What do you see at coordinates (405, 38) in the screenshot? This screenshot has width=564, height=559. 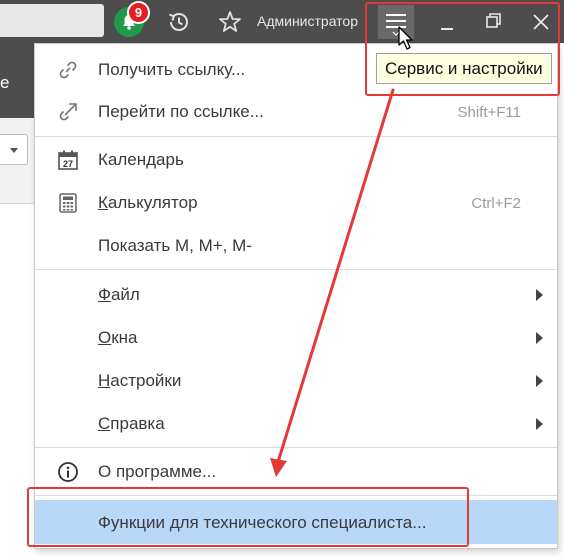 I see `mouse-cursor-icon` at bounding box center [405, 38].